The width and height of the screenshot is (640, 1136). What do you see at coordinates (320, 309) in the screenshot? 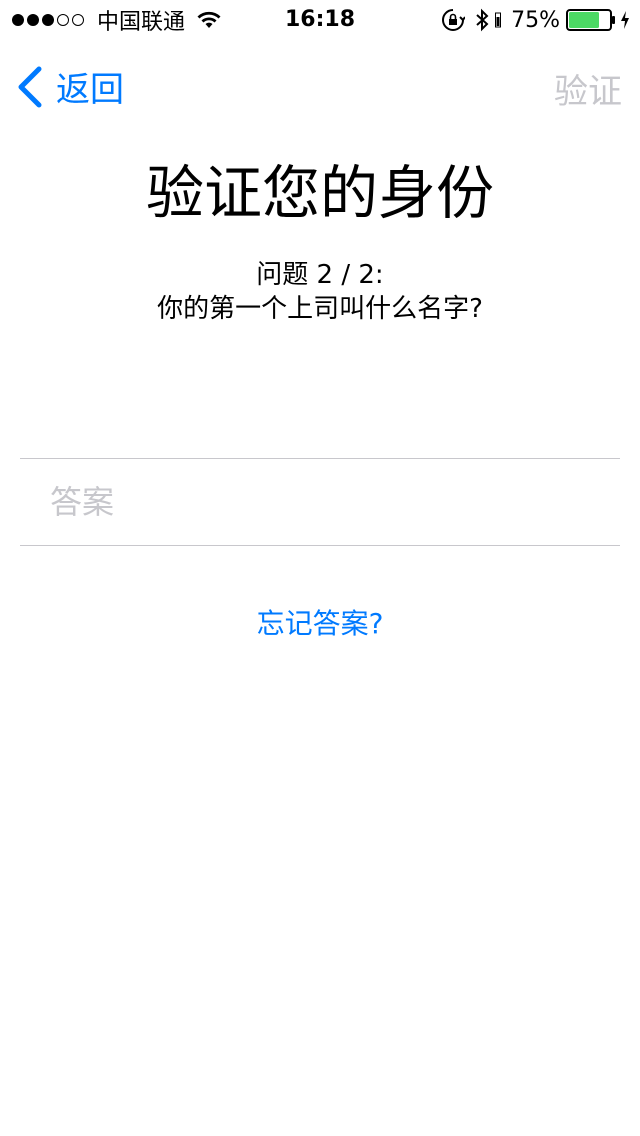
I see `question-text: 你的第一个上司叫什么名字?` at bounding box center [320, 309].